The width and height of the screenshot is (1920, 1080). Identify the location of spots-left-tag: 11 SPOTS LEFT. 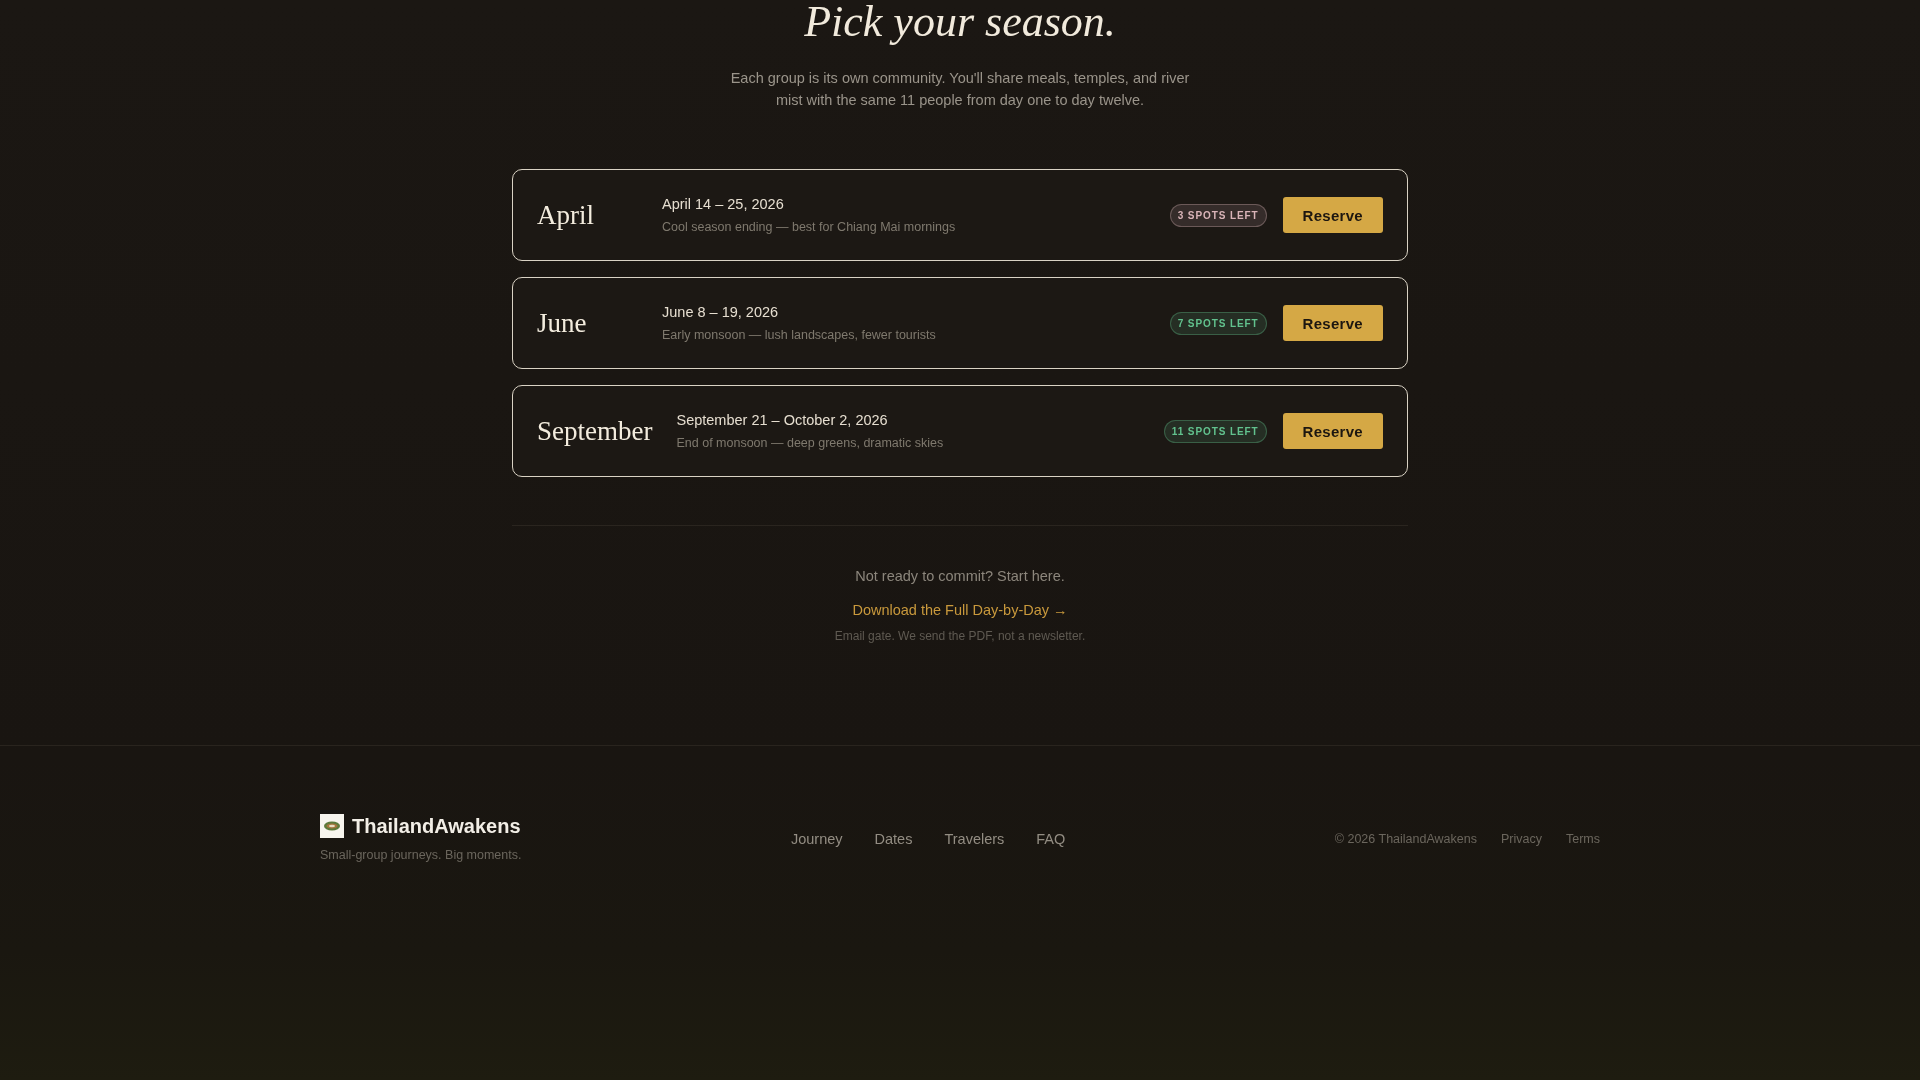
(1215, 431).